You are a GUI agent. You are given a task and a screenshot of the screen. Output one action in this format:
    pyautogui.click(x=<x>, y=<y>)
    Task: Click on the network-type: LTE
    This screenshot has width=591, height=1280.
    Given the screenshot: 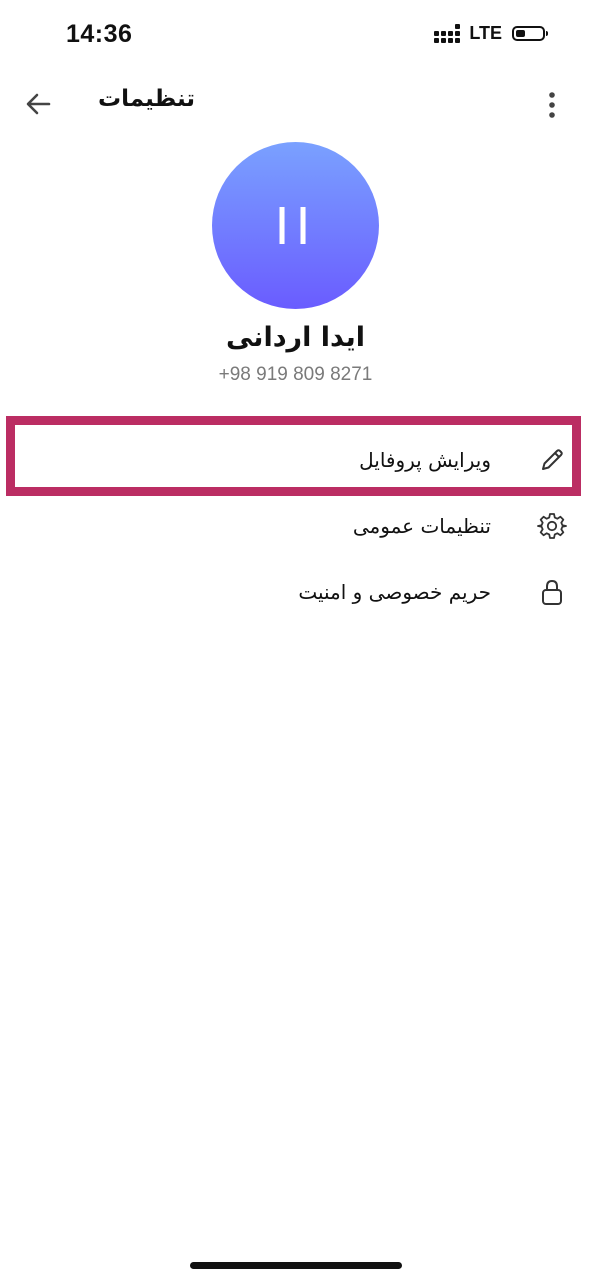 What is the action you would take?
    pyautogui.click(x=485, y=33)
    